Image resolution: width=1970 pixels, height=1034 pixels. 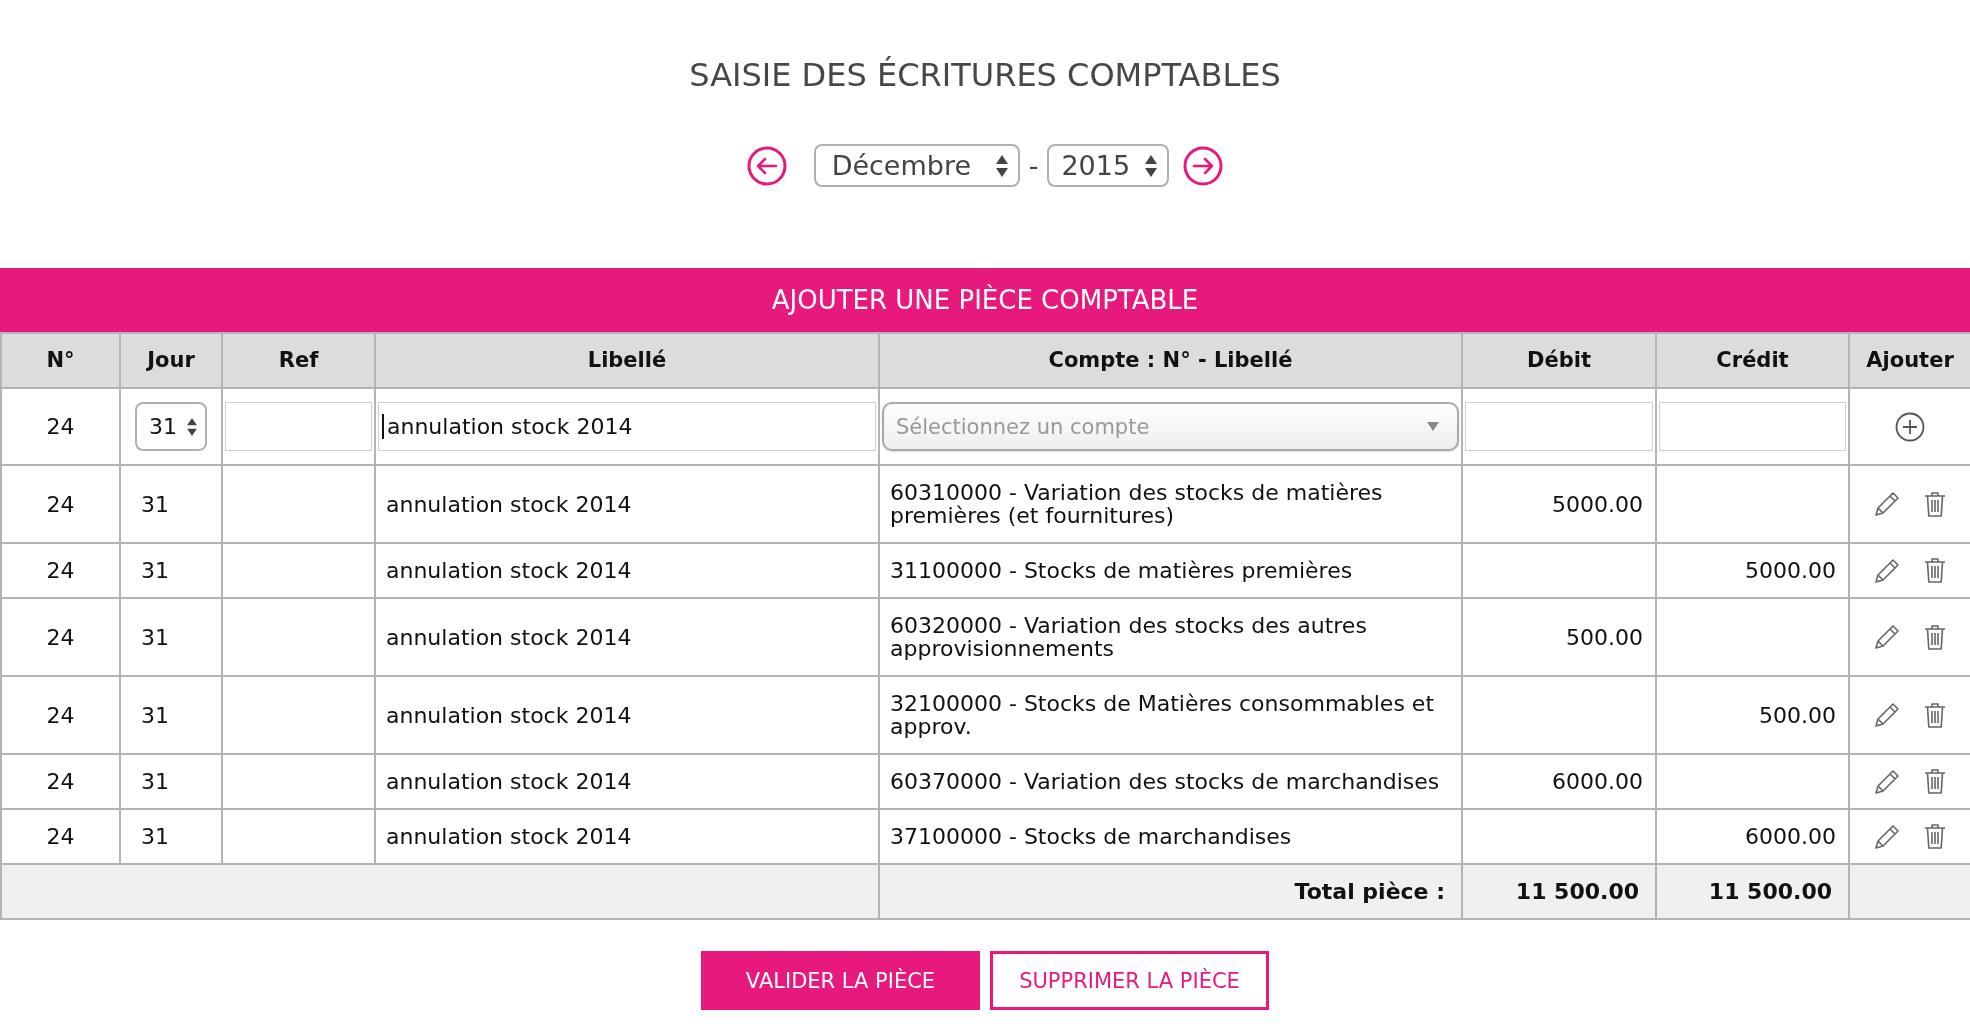 What do you see at coordinates (840, 980) in the screenshot?
I see `validate-button: VALIDER LA PIÈCE` at bounding box center [840, 980].